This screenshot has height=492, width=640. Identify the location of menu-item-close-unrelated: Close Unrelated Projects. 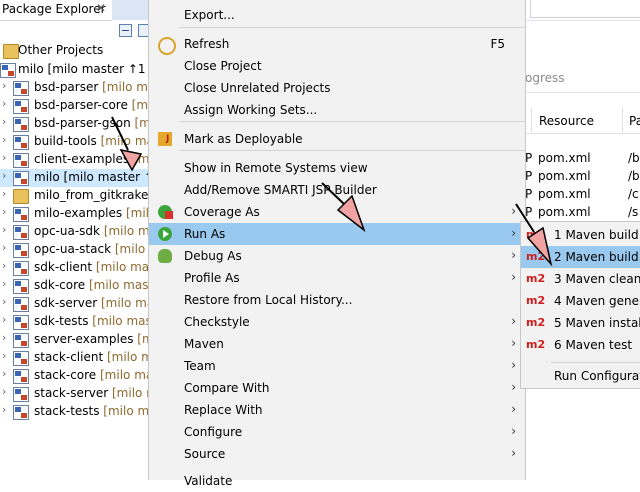
(337, 88).